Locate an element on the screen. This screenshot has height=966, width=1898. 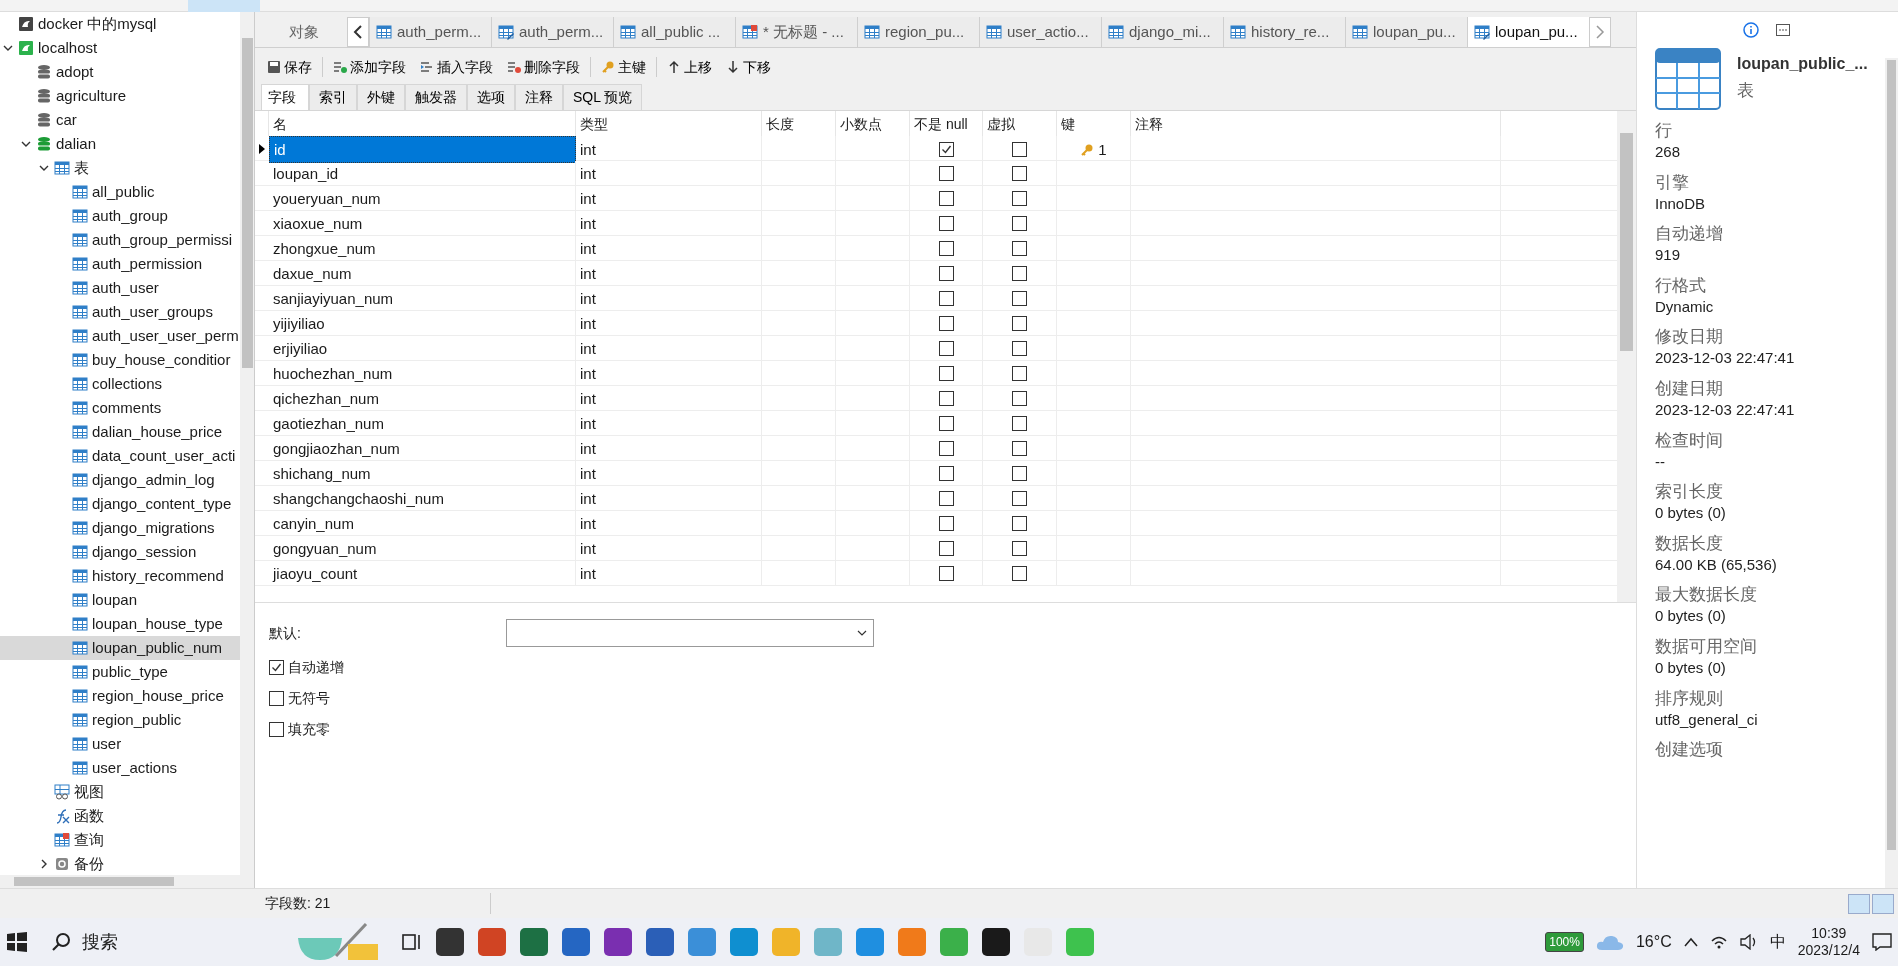
tree-item: 备份 is located at coordinates (120, 863).